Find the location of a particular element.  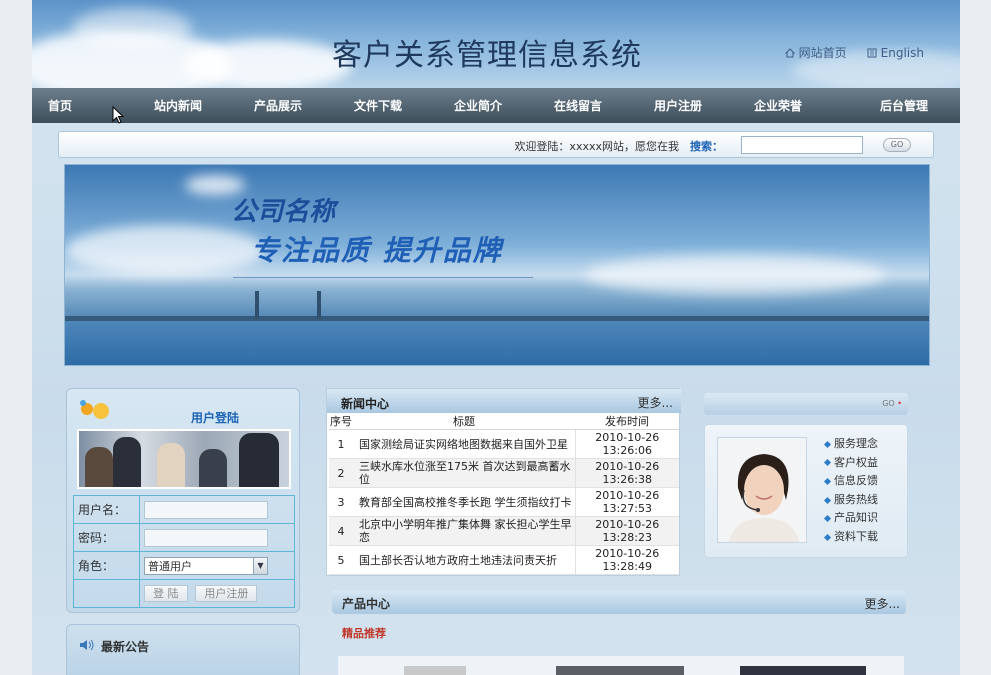

service-item: 服务理念 is located at coordinates (850, 444).